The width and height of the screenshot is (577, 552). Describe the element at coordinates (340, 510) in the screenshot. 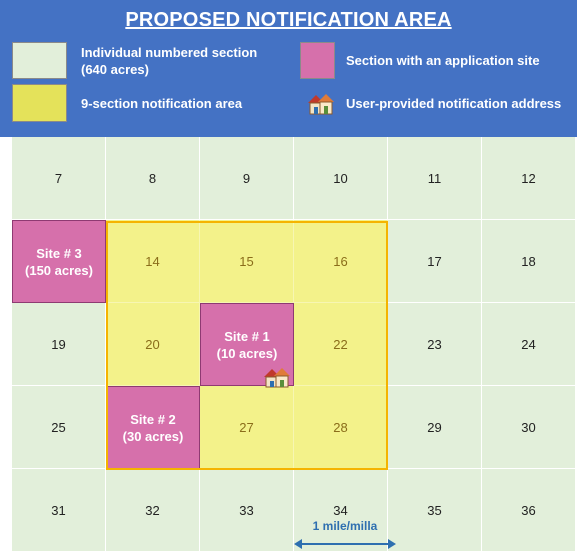

I see `section-number: 34` at that location.